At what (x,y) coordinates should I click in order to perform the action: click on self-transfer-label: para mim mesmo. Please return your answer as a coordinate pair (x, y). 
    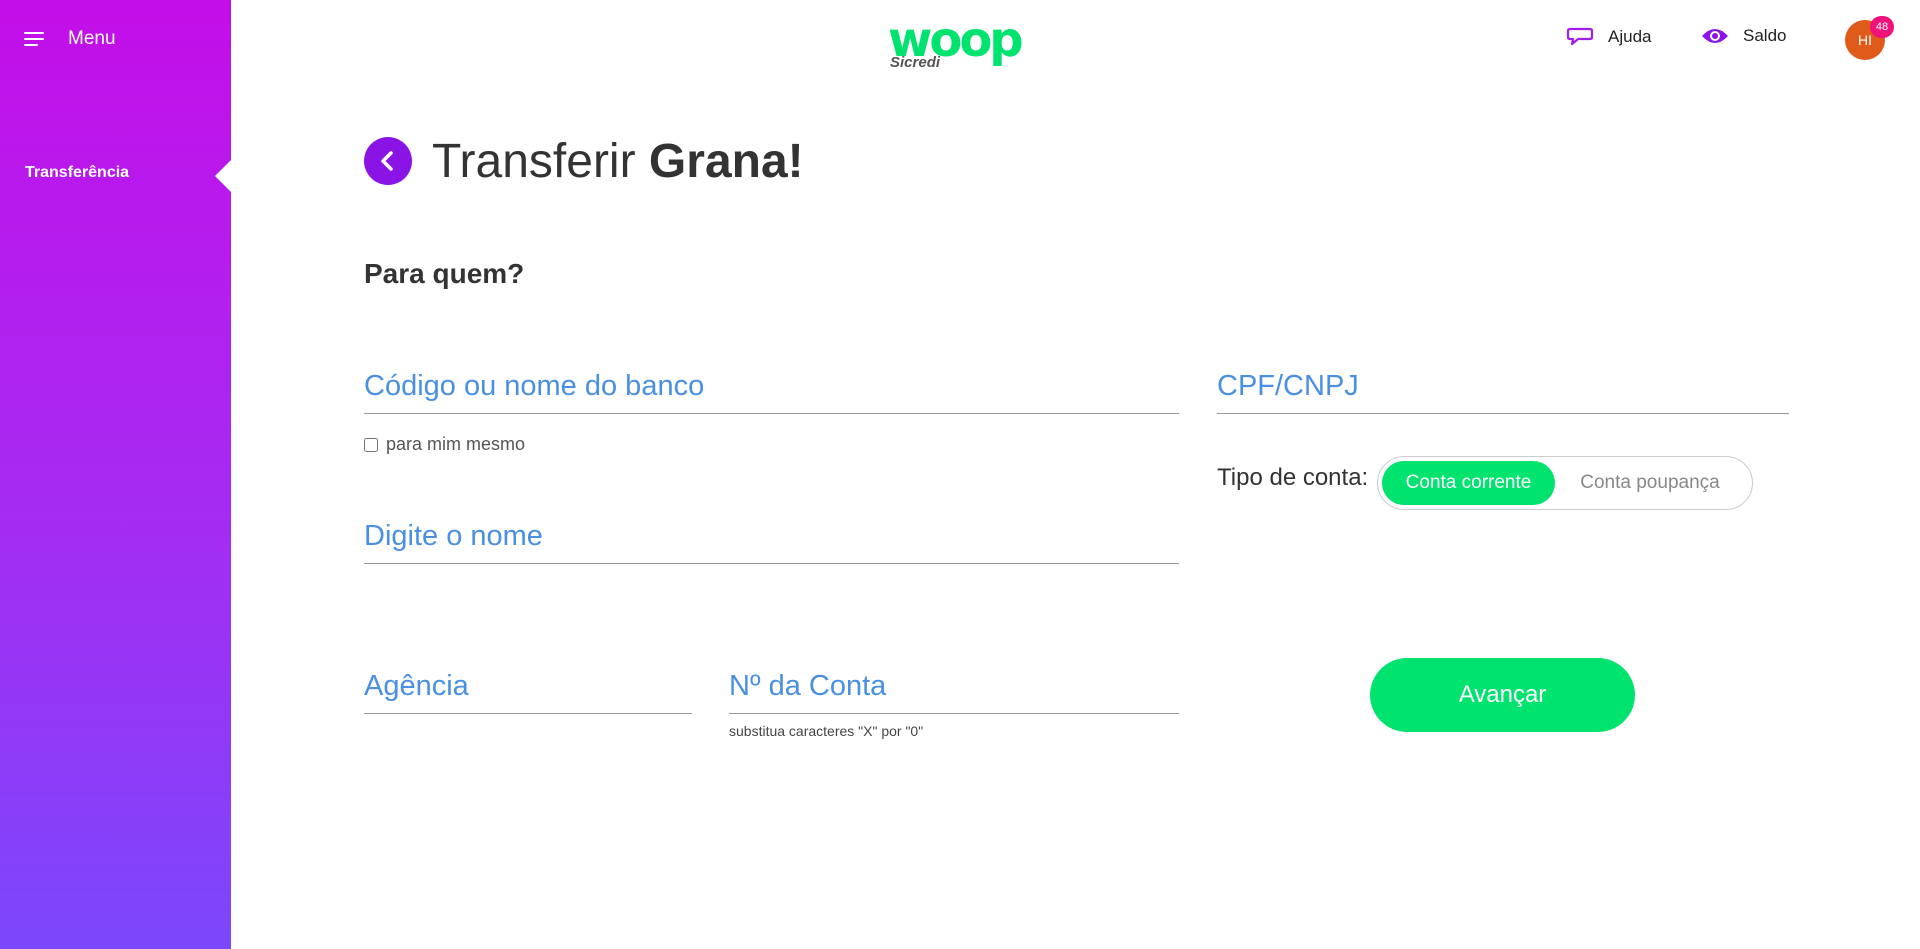
    Looking at the image, I should click on (456, 444).